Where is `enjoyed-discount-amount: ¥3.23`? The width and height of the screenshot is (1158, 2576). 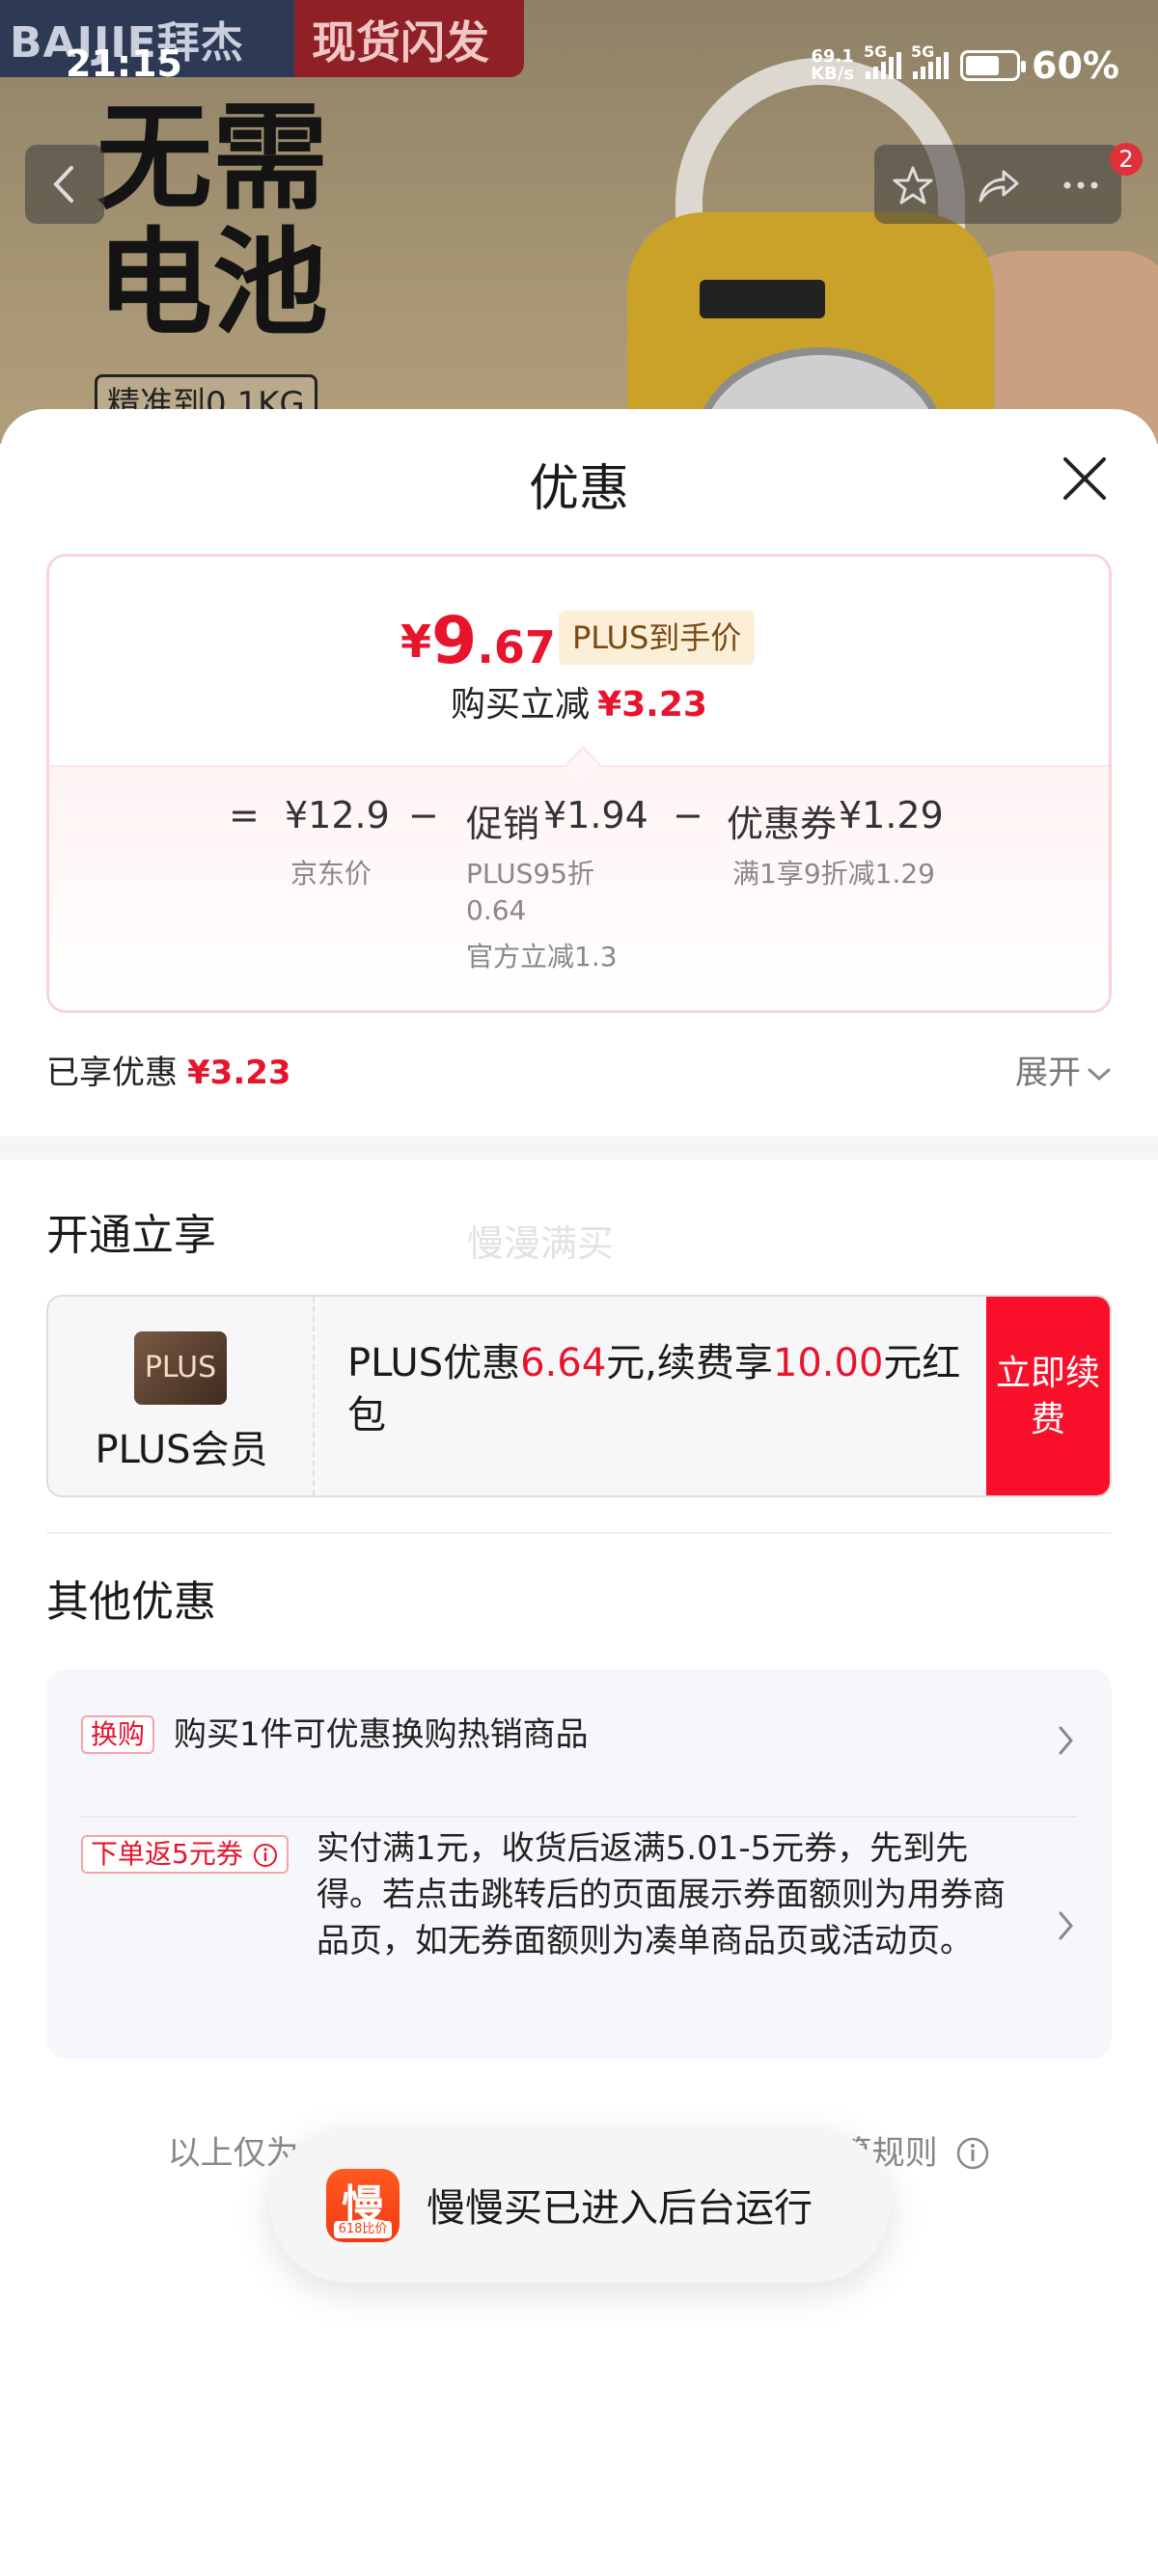
enjoyed-discount-amount: ¥3.23 is located at coordinates (239, 1073).